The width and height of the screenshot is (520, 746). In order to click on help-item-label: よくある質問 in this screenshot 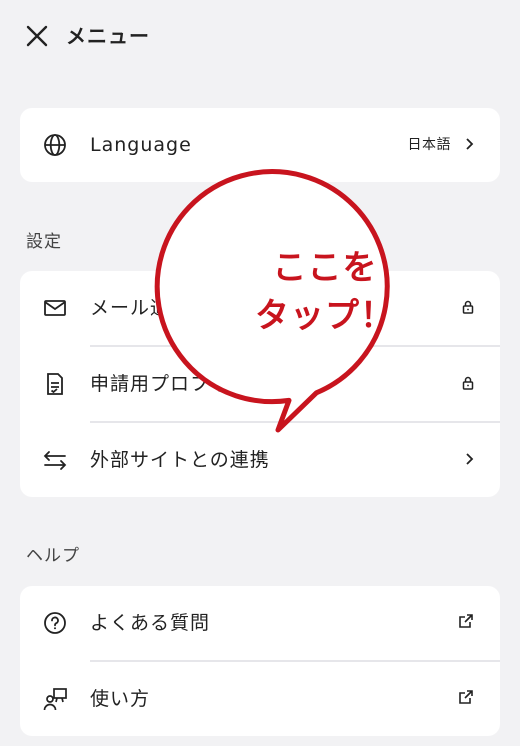, I will do `click(150, 623)`.